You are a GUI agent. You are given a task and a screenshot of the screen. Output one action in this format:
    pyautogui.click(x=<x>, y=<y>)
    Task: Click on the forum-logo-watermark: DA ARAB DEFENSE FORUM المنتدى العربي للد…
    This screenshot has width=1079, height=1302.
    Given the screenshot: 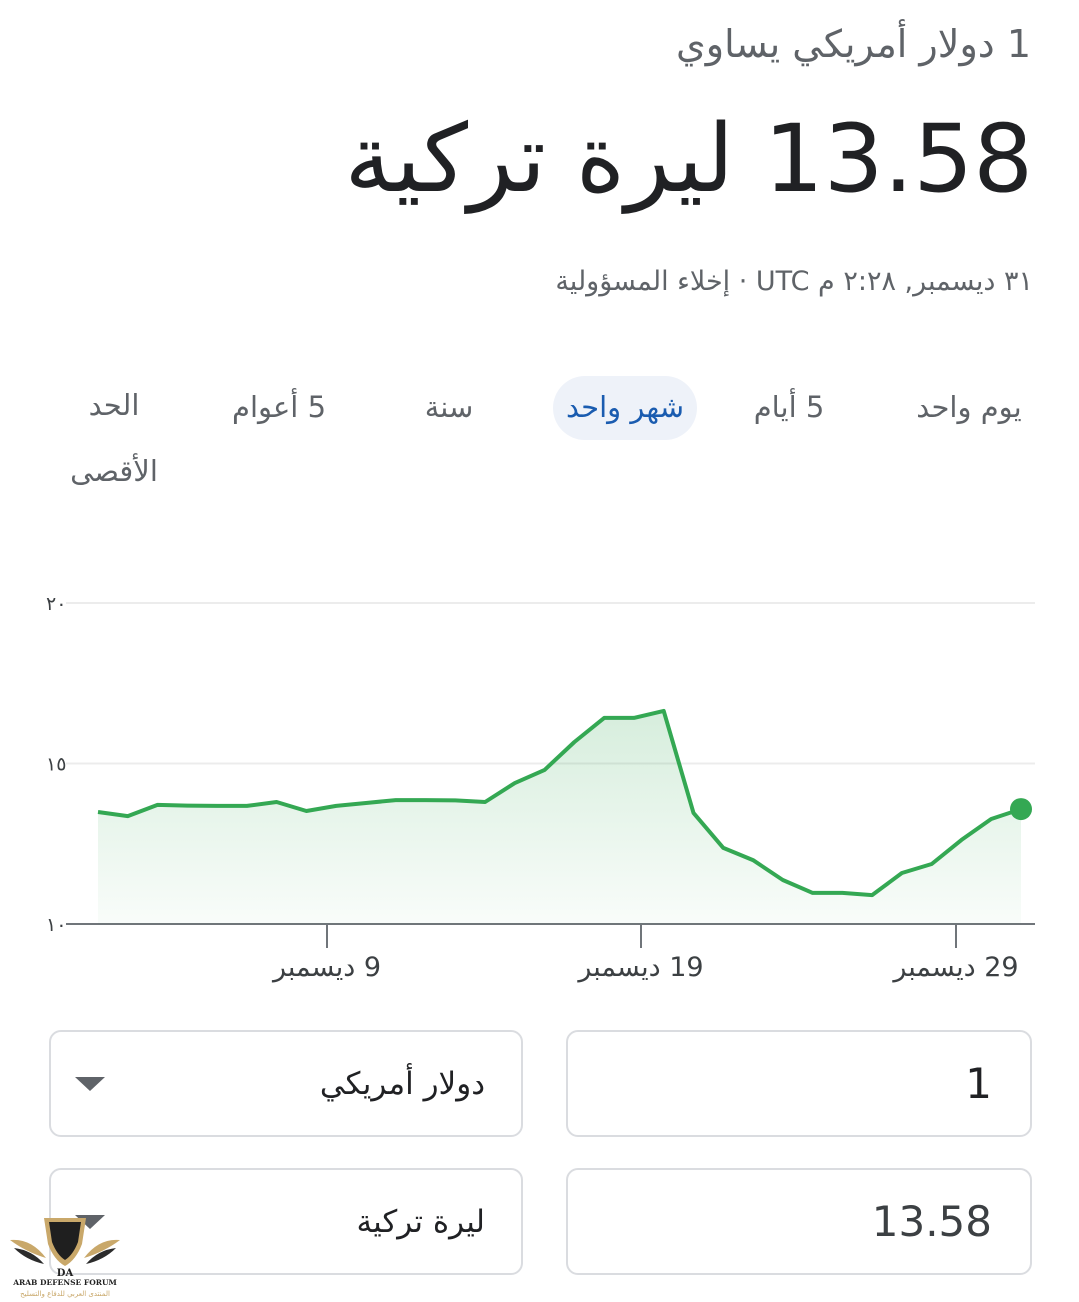 What is the action you would take?
    pyautogui.click(x=65, y=1258)
    